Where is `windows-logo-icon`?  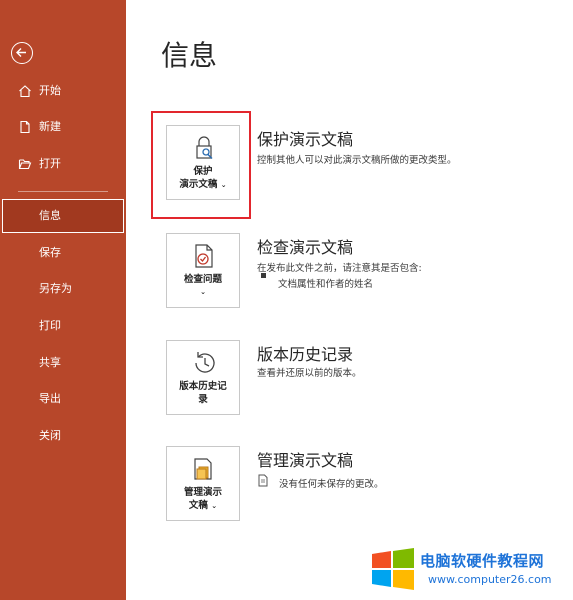
windows-logo-icon is located at coordinates (393, 569).